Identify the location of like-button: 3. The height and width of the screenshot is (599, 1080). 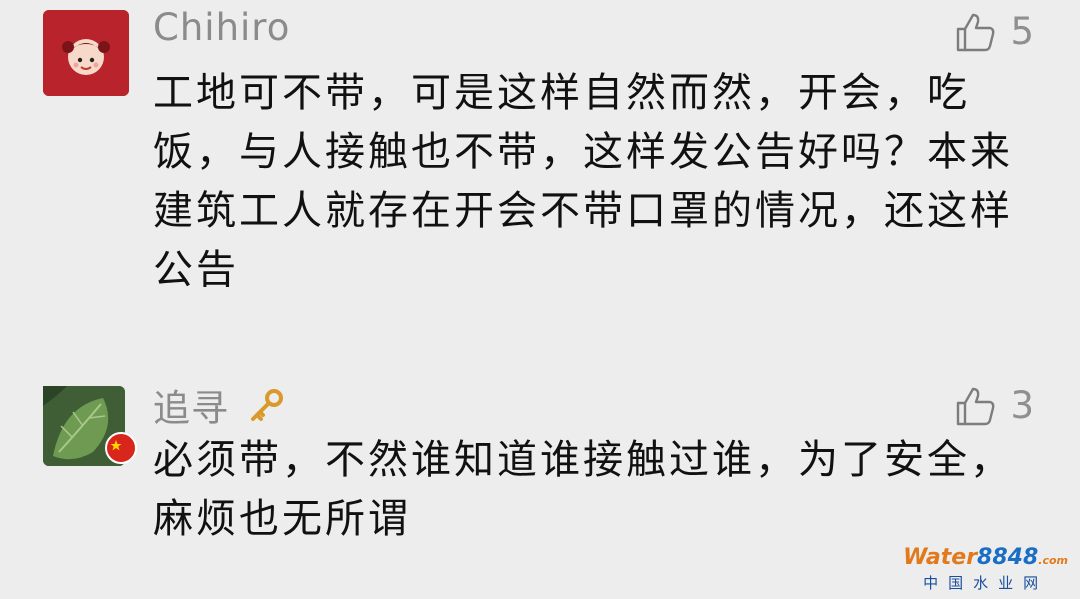
(994, 405).